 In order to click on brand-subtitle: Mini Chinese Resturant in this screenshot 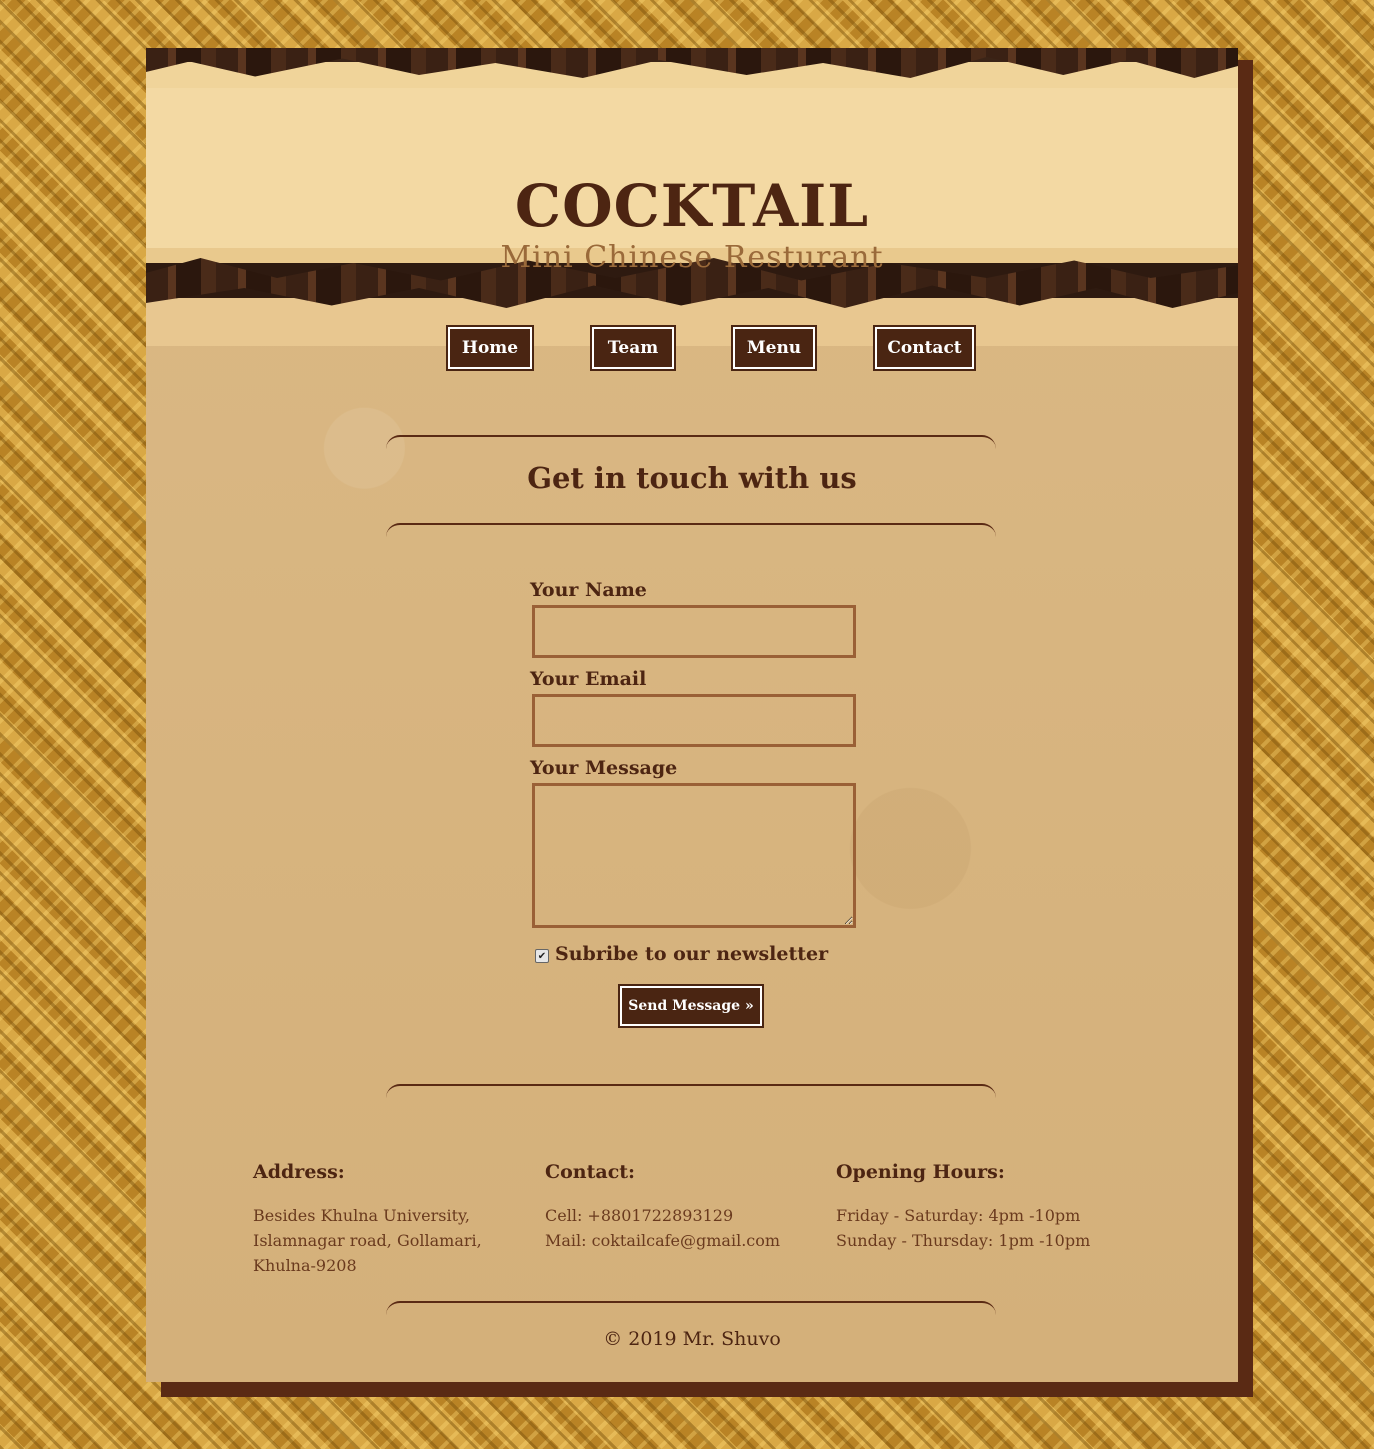, I will do `click(692, 257)`.